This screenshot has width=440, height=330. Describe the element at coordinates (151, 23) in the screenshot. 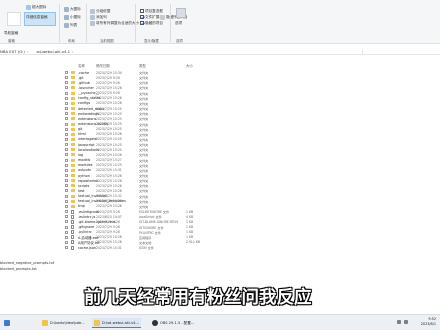

I see `hidden-items-toggle: 隐藏的项目` at that location.